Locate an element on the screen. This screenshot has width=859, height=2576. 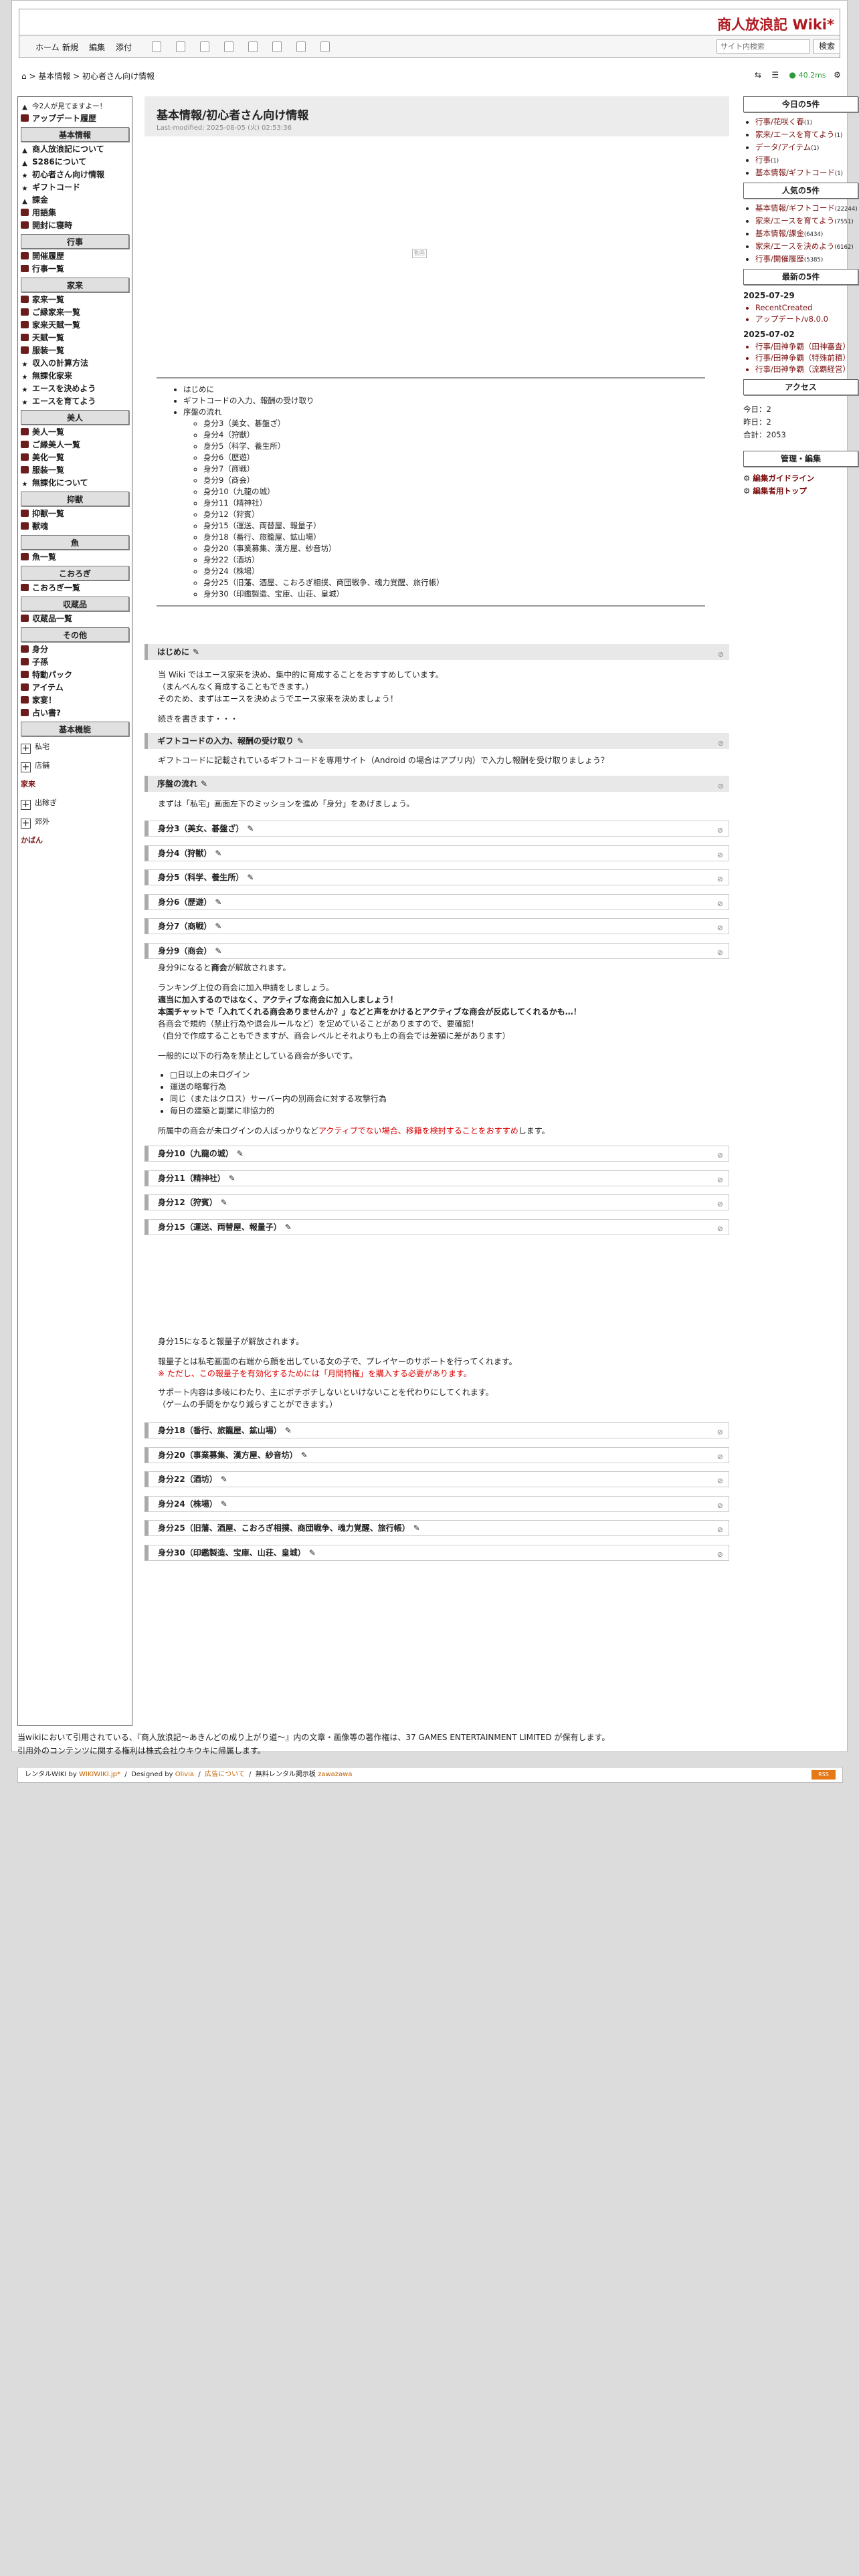
home-icon: ⌂ is located at coordinates (24, 76).